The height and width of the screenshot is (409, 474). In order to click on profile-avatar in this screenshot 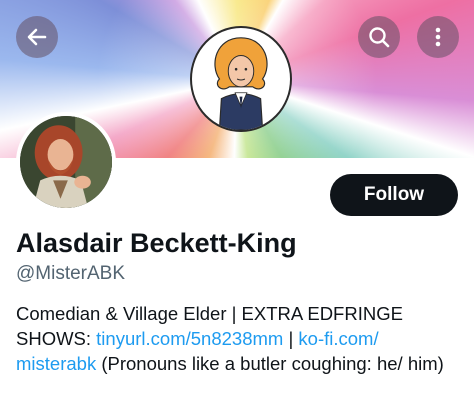, I will do `click(66, 162)`.